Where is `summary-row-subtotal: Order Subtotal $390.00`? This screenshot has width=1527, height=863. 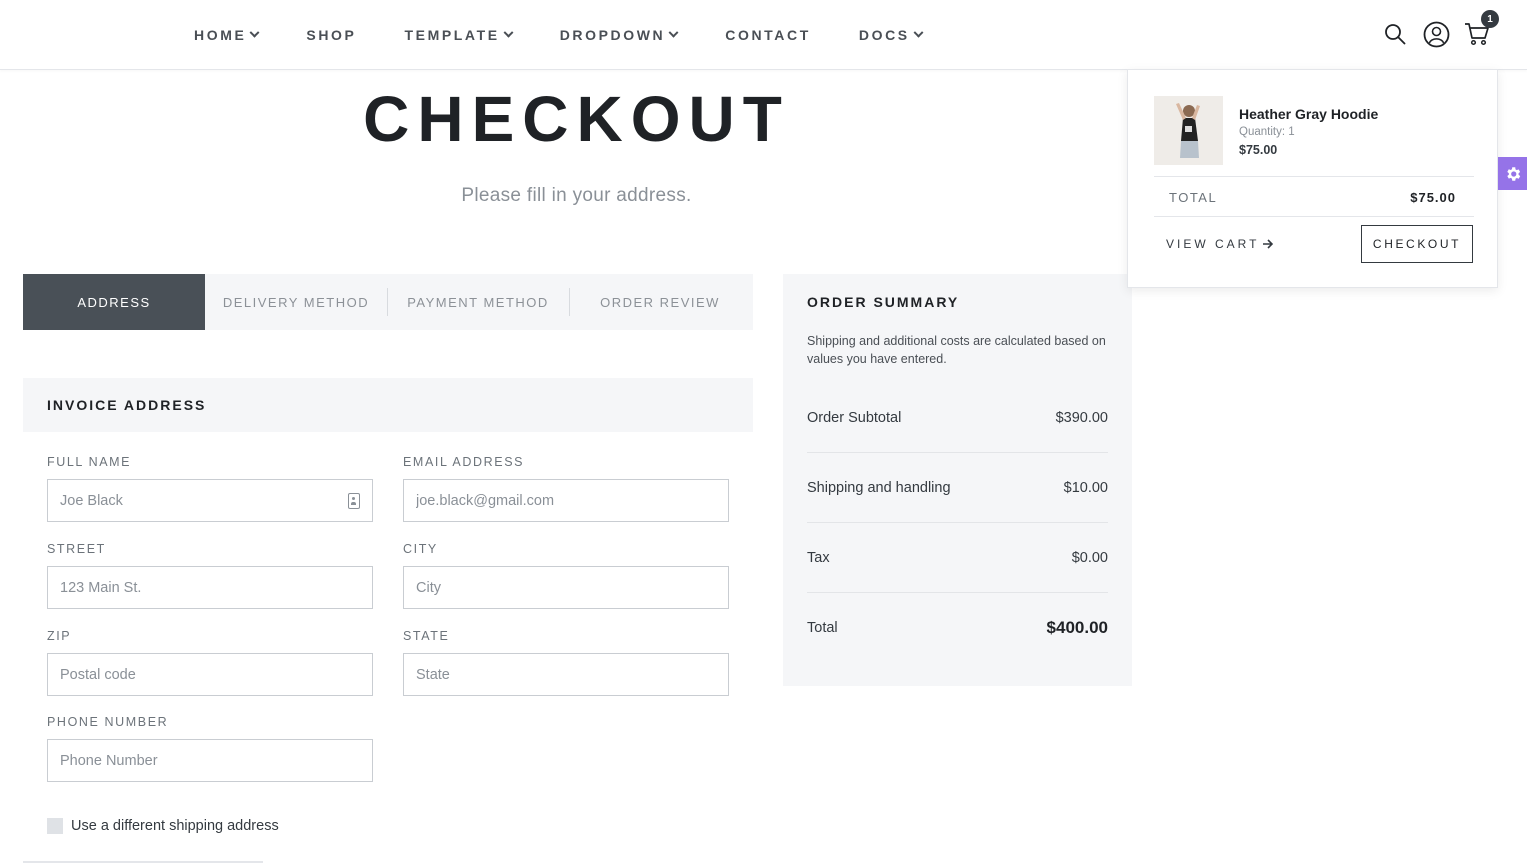 summary-row-subtotal: Order Subtotal $390.00 is located at coordinates (957, 418).